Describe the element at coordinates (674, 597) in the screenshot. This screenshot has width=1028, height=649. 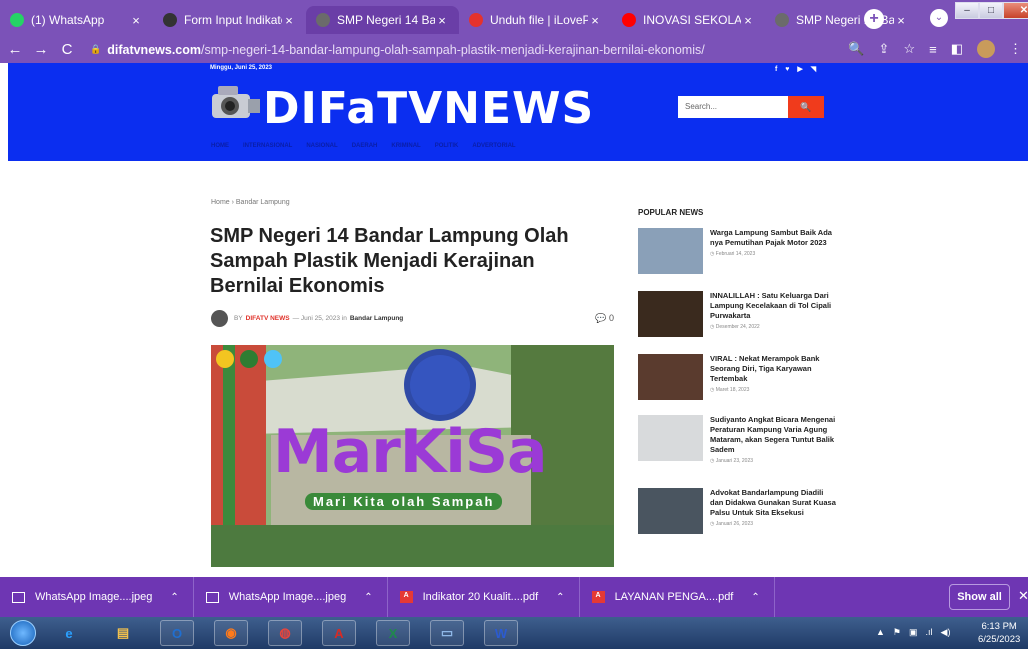
I see `download-filename: LAYANAN PENGA....pdf` at that location.